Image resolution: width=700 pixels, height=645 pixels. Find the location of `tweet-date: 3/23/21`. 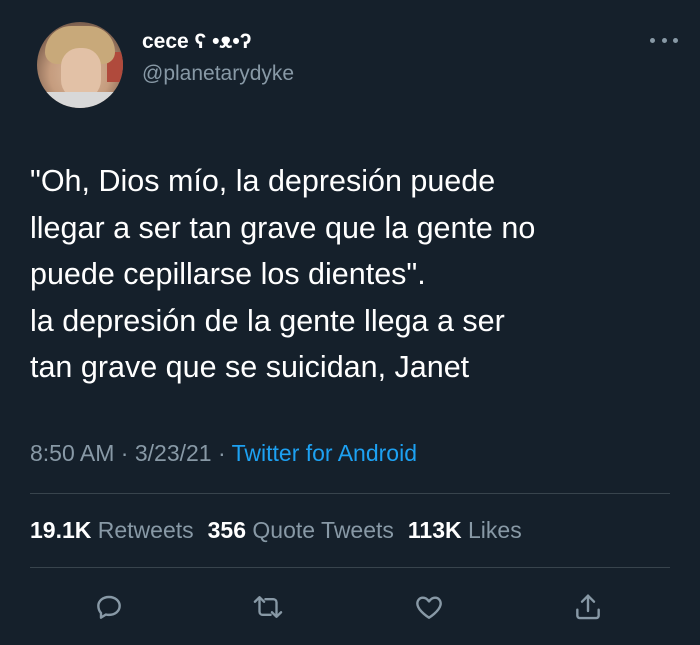

tweet-date: 3/23/21 is located at coordinates (173, 453).